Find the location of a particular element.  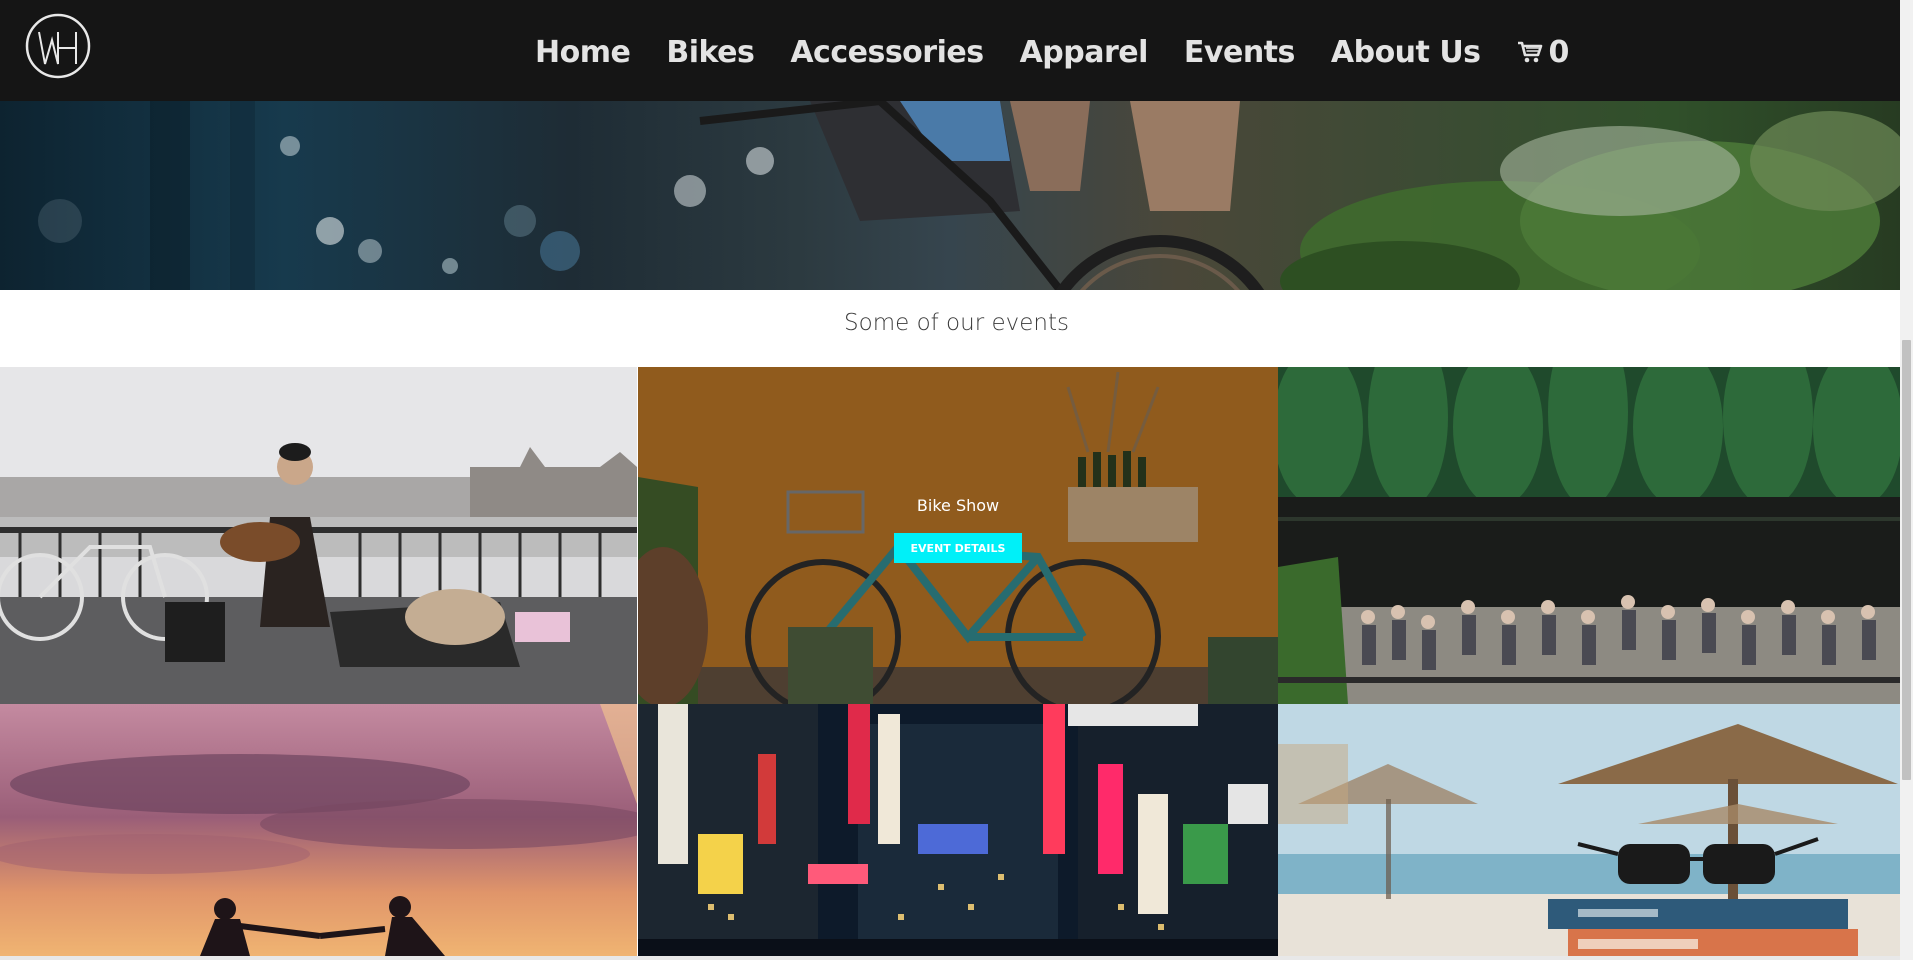

event-tile-lake-gathering is located at coordinates (1589, 535).